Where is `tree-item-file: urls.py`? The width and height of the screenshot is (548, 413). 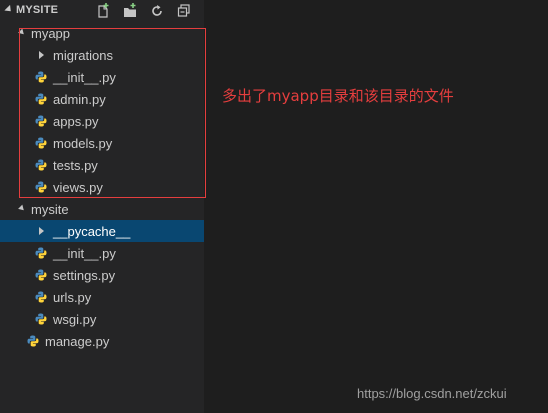 tree-item-file: urls.py is located at coordinates (102, 297).